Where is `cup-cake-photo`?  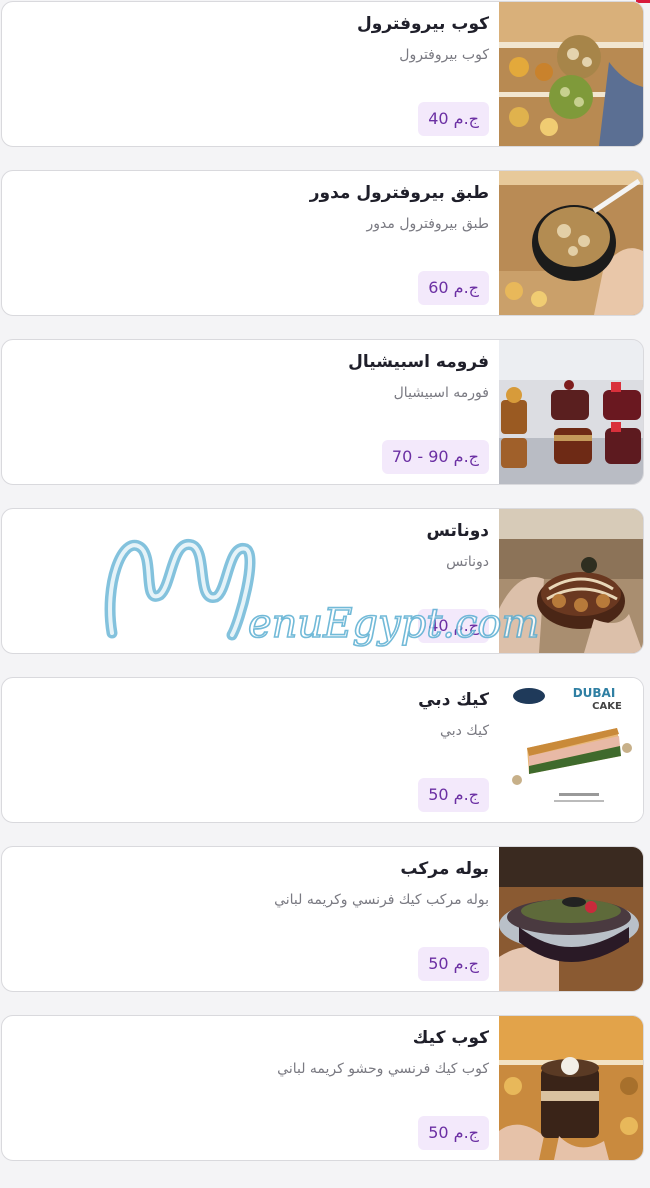 cup-cake-photo is located at coordinates (571, 1088).